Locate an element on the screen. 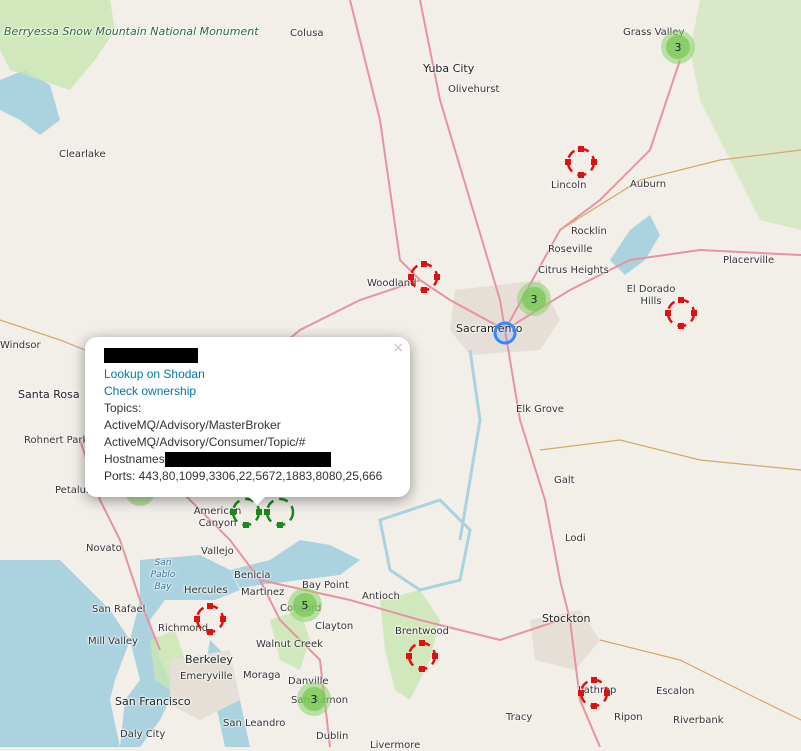 The width and height of the screenshot is (801, 751). place-label-clearlake: Clearlake is located at coordinates (82, 154).